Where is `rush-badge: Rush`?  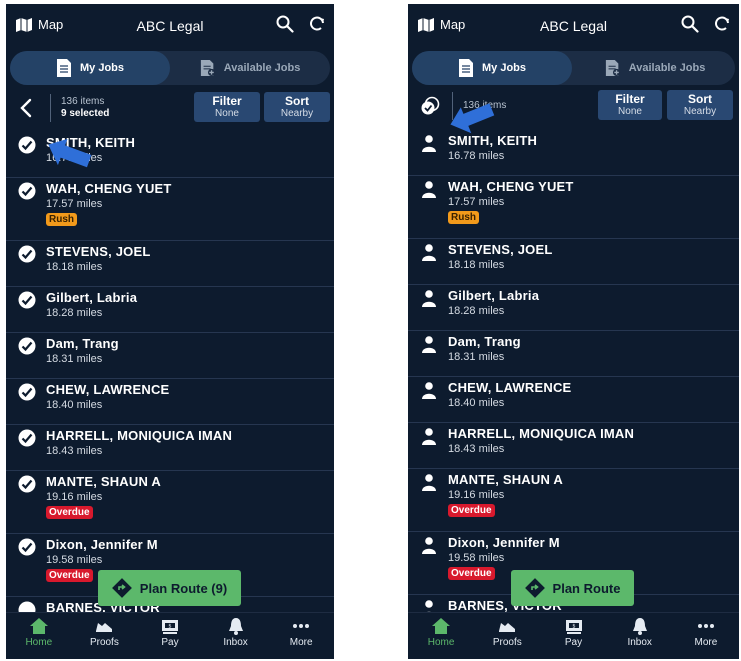
rush-badge: Rush is located at coordinates (463, 217).